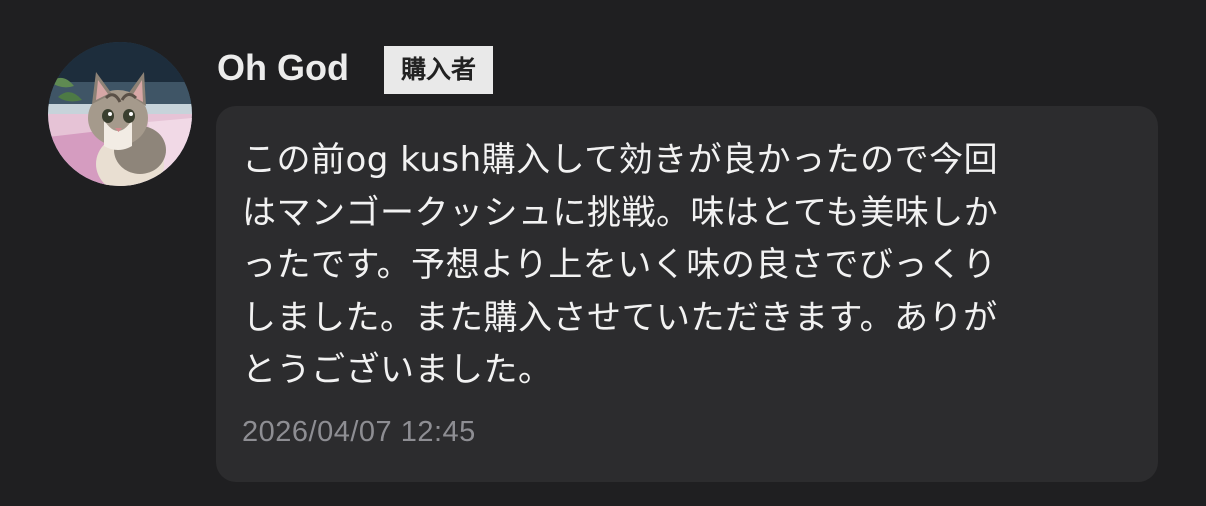 Image resolution: width=1206 pixels, height=506 pixels. I want to click on purchaser-badge: 購入者, so click(438, 70).